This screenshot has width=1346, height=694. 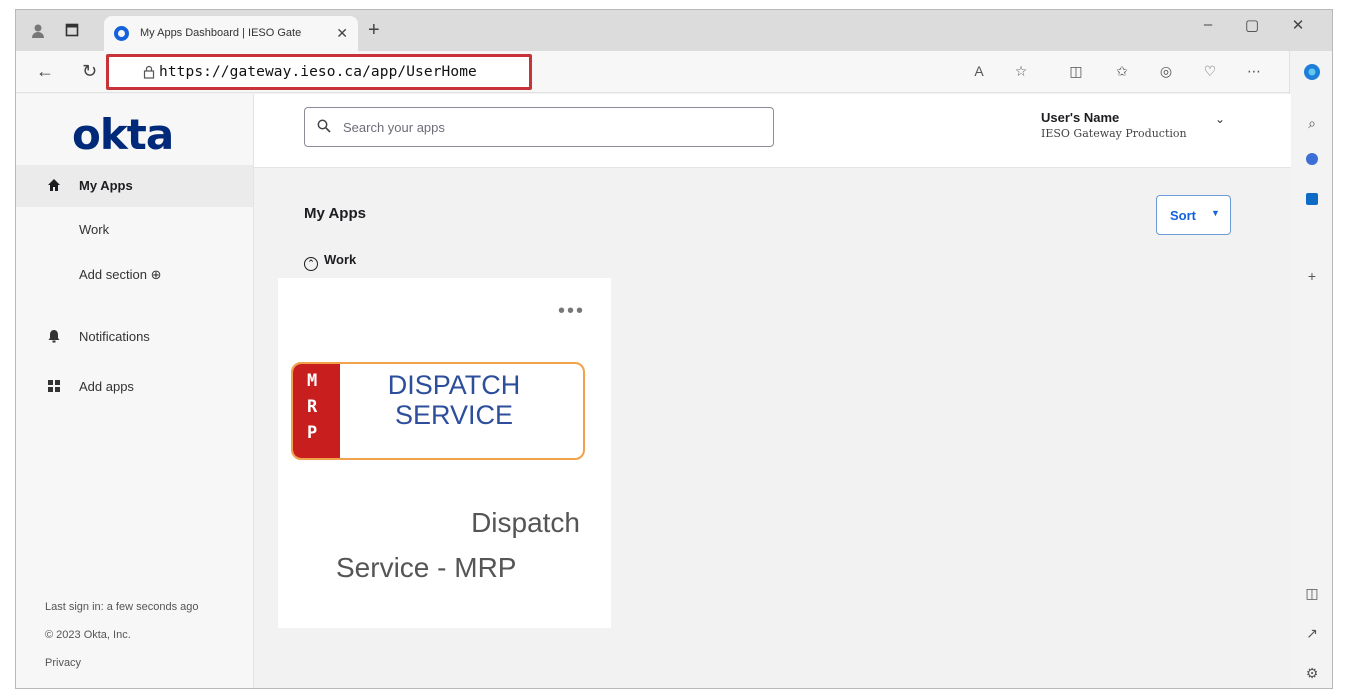 I want to click on sidebar-item-add-apps: Add apps, so click(x=134, y=387).